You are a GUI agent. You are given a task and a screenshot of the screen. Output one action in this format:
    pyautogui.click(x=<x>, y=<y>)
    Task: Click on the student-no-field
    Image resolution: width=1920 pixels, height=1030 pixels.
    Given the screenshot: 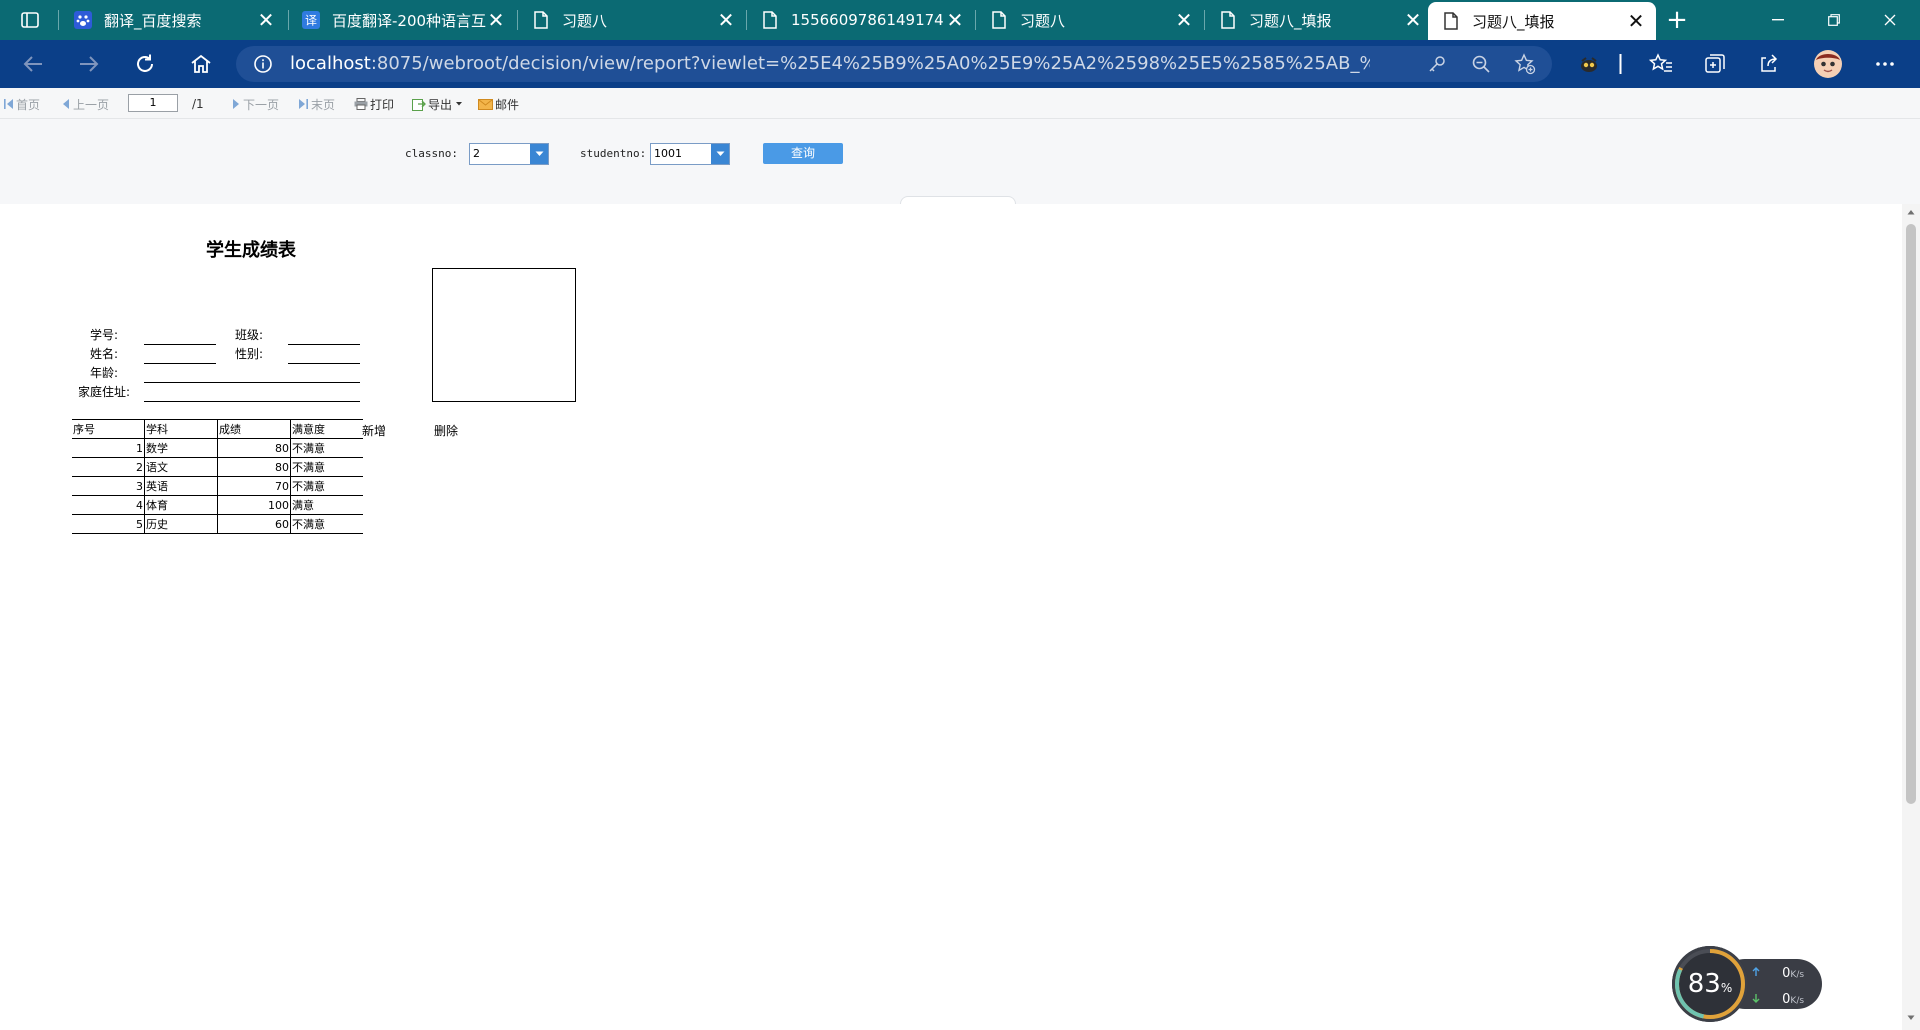 What is the action you would take?
    pyautogui.click(x=180, y=344)
    